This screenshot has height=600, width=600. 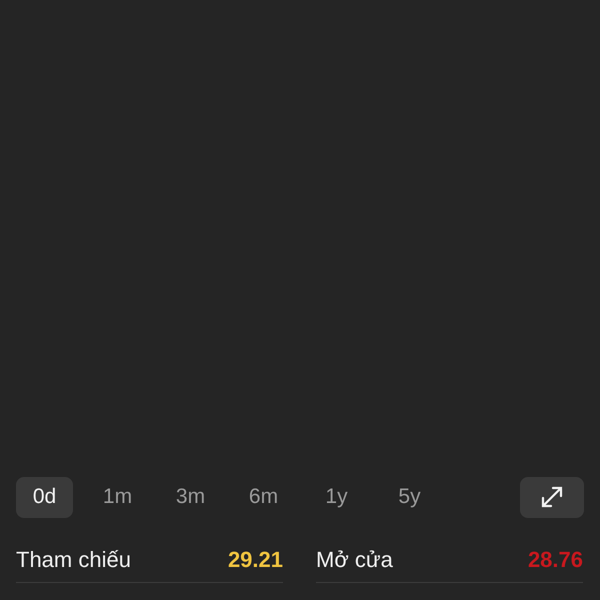 I want to click on expand-icon, so click(x=552, y=497).